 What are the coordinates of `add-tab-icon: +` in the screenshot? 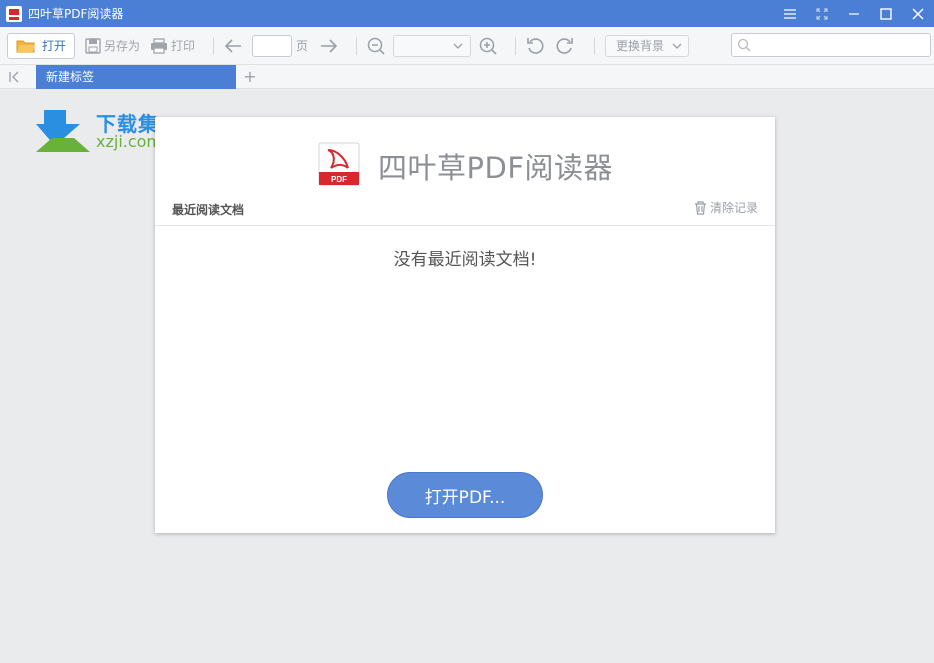 It's located at (250, 76).